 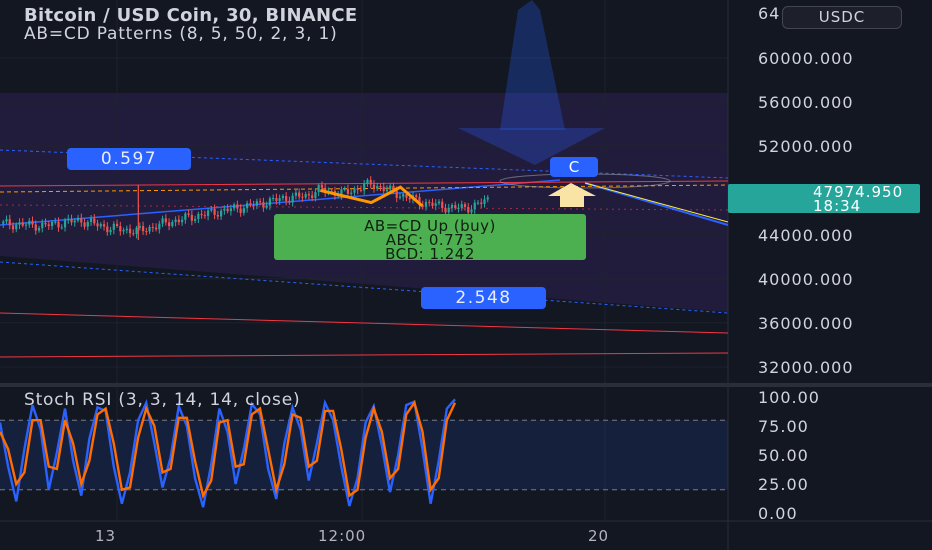 I want to click on price-axis-label: 36000.000, so click(x=806, y=323).